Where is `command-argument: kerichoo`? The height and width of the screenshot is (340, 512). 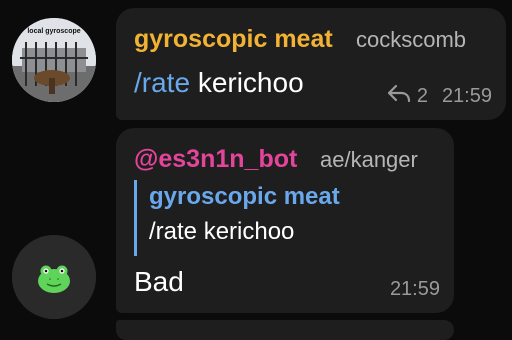 command-argument: kerichoo is located at coordinates (250, 82).